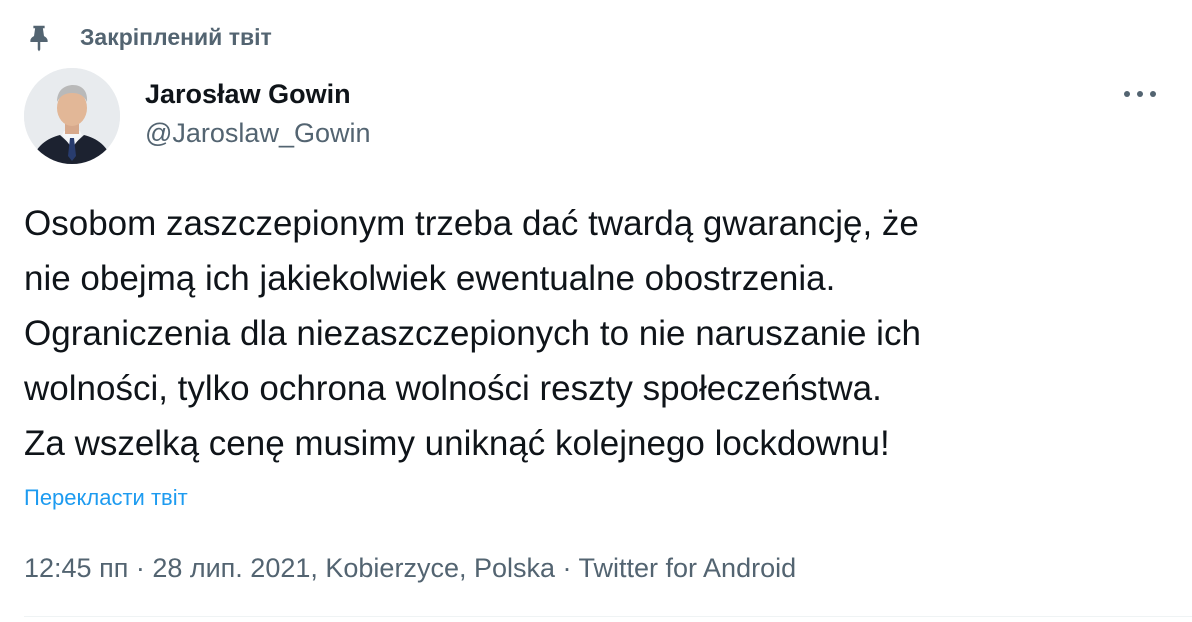 Image resolution: width=1192 pixels, height=622 pixels. I want to click on tweet-time: 12:45 пп, so click(76, 568).